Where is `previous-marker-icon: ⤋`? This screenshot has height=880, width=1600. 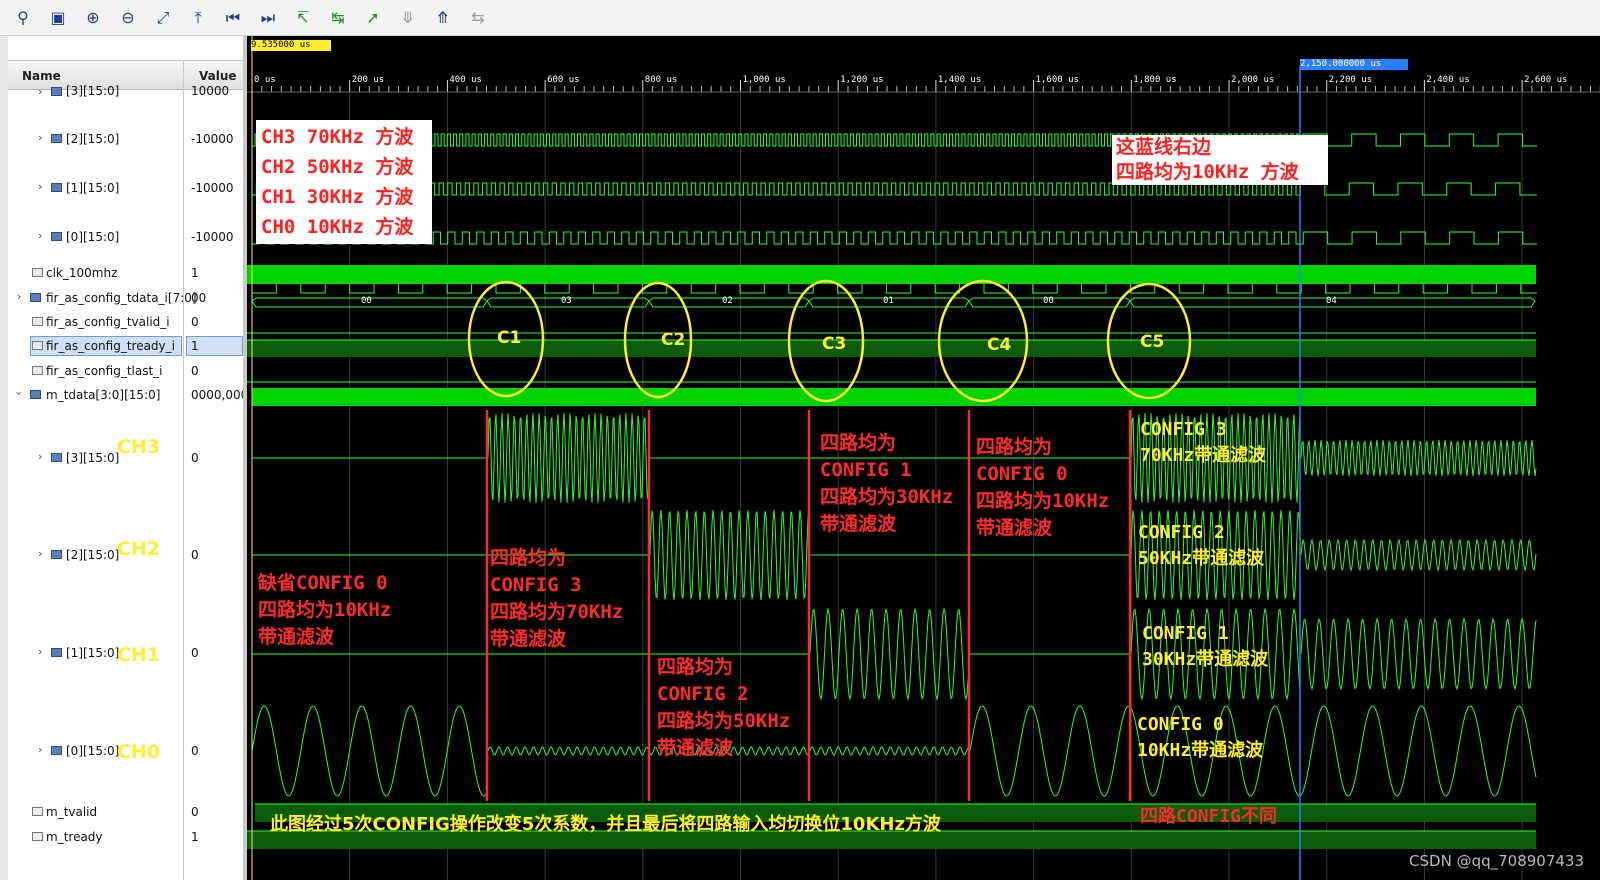 previous-marker-icon: ⤋ is located at coordinates (408, 18).